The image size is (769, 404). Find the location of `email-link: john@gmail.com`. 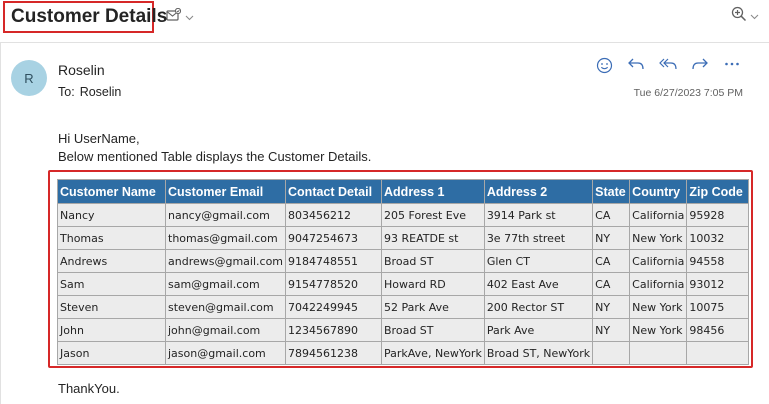

email-link: john@gmail.com is located at coordinates (225, 330).